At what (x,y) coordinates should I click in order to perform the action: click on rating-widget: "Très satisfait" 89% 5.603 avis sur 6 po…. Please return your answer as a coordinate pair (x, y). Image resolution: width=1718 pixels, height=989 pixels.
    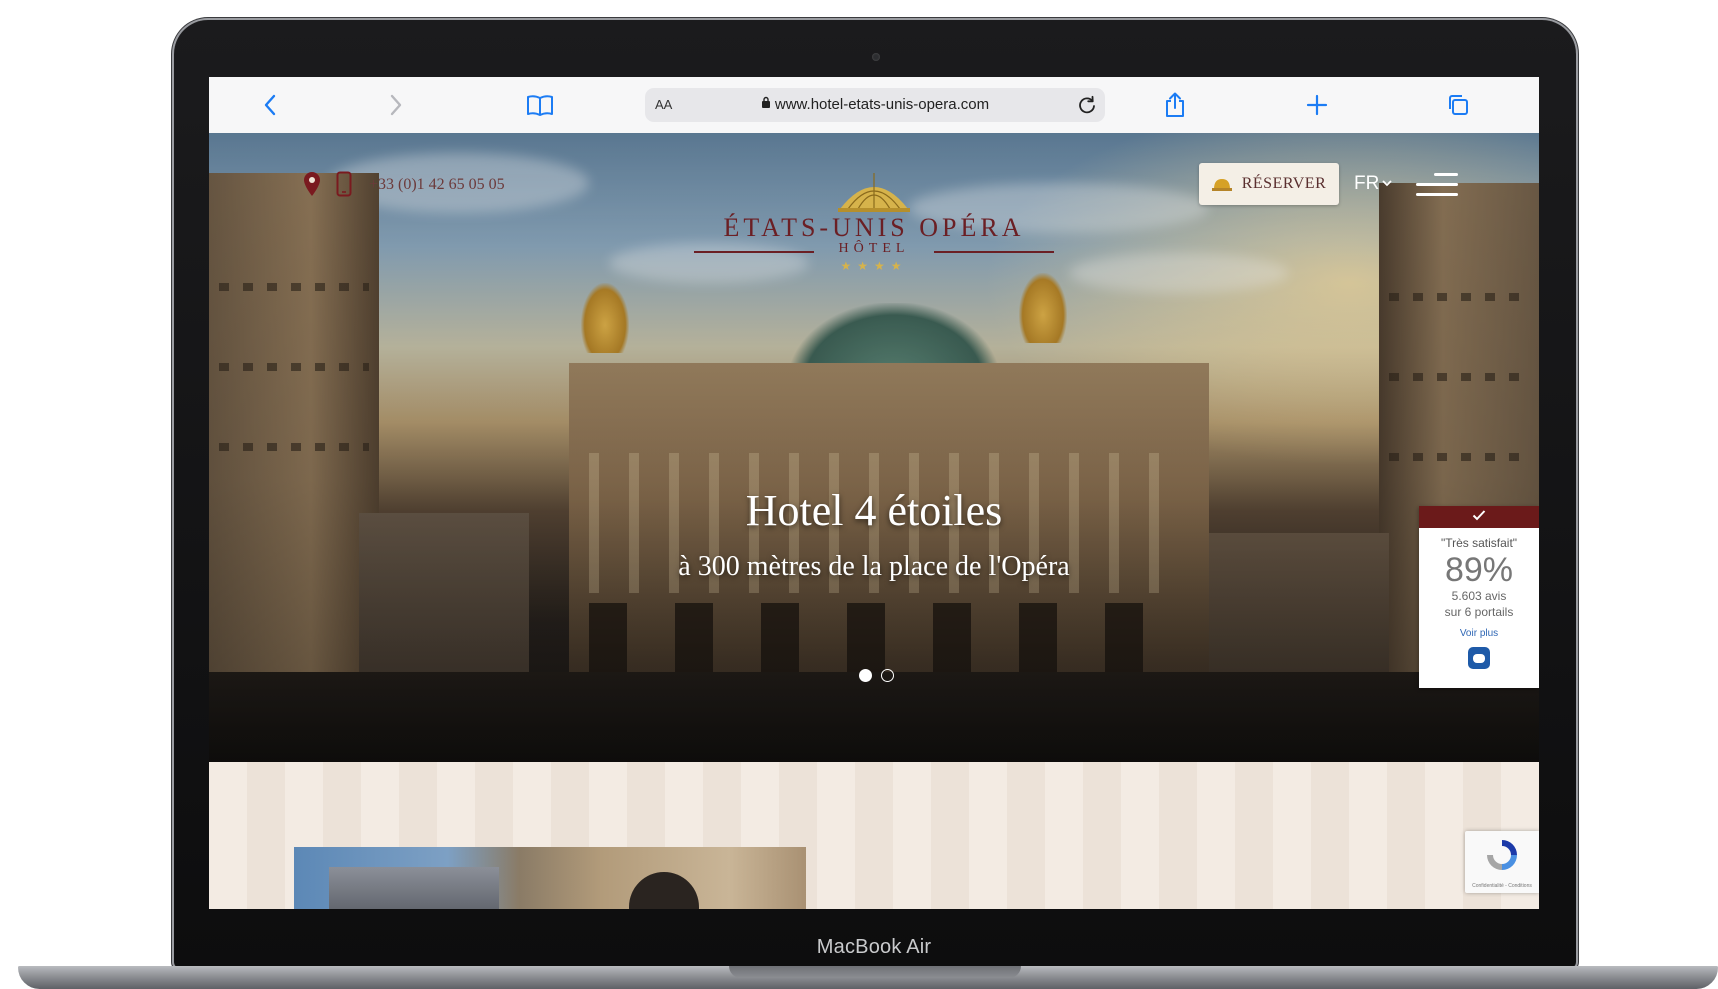
    Looking at the image, I should click on (1479, 597).